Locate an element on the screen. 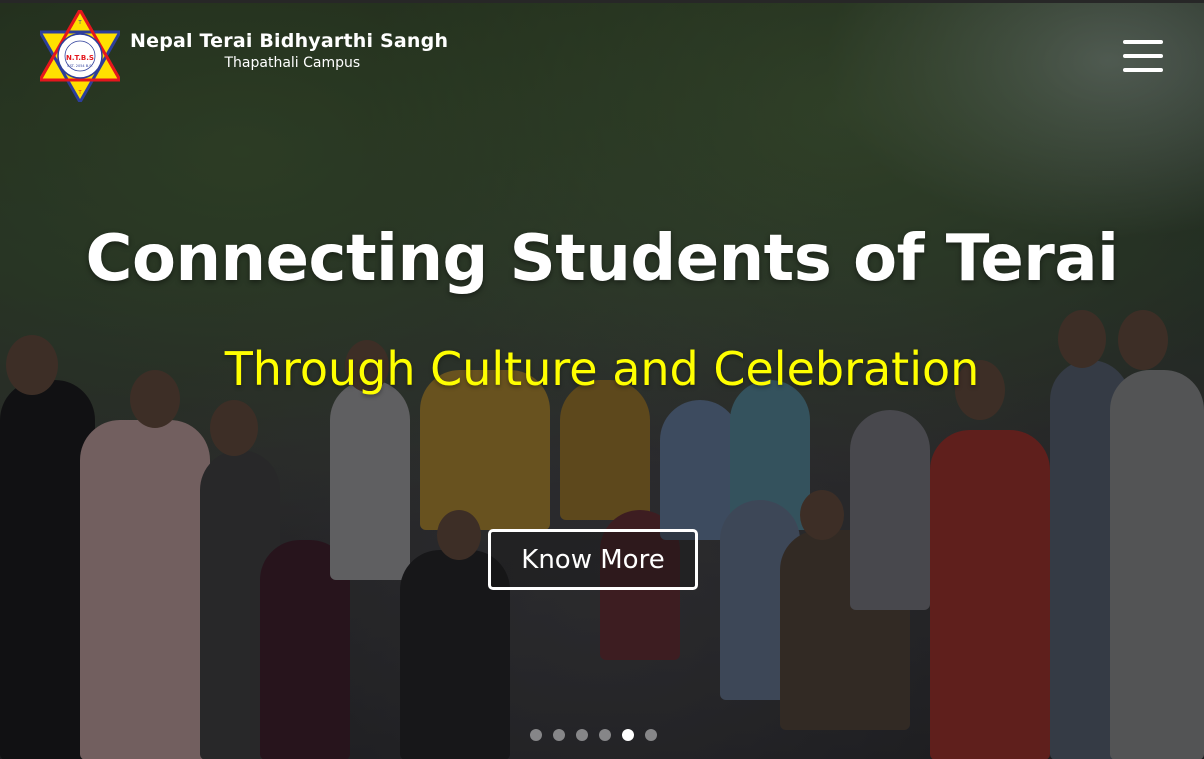 The image size is (1204, 759). hero-headline: Connecting Students of Terai is located at coordinates (602, 259).